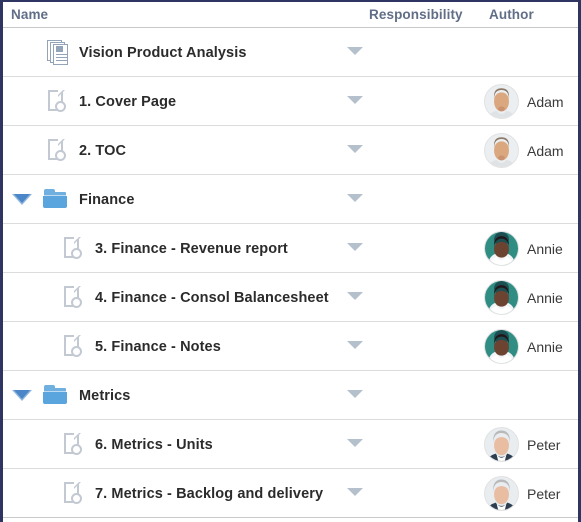 The image size is (581, 522). What do you see at coordinates (191, 248) in the screenshot?
I see `row-label: 3. Finance - Revenue report` at bounding box center [191, 248].